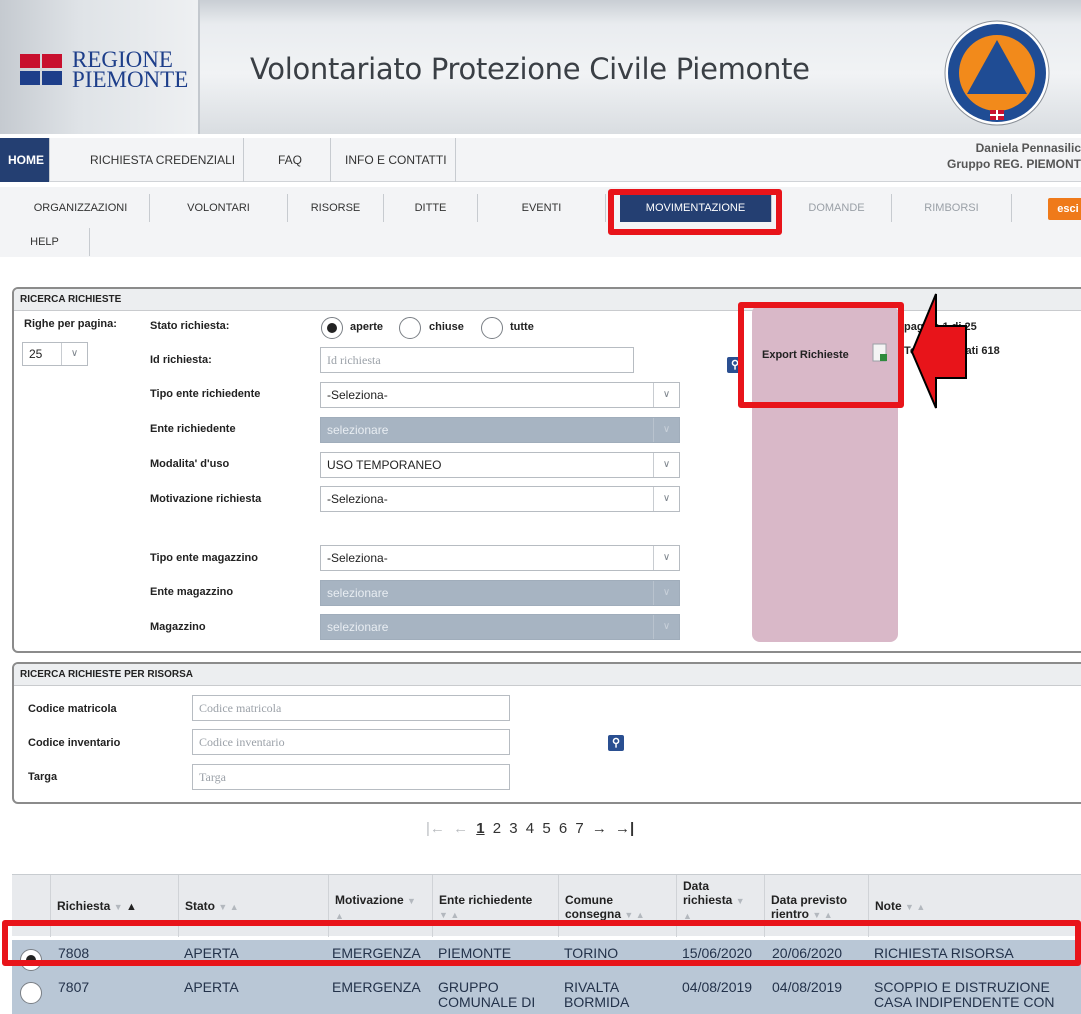 The width and height of the screenshot is (1081, 1014). I want to click on page-link-5: 5, so click(546, 828).